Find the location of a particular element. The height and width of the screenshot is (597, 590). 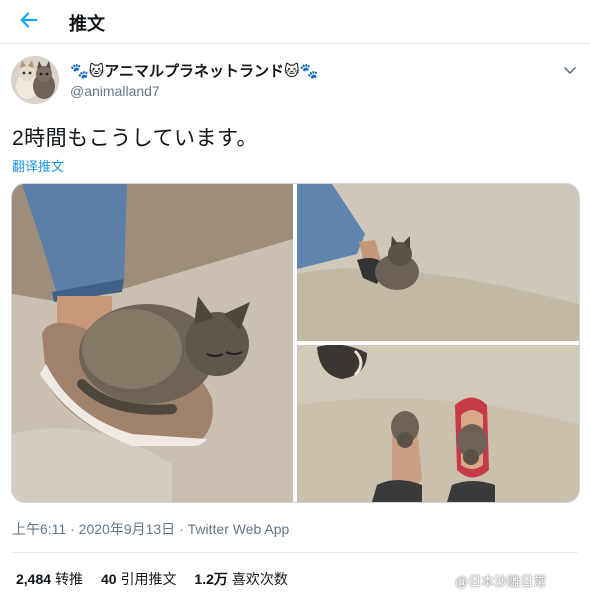

quotes-stat: 40 引用推文 is located at coordinates (139, 579).